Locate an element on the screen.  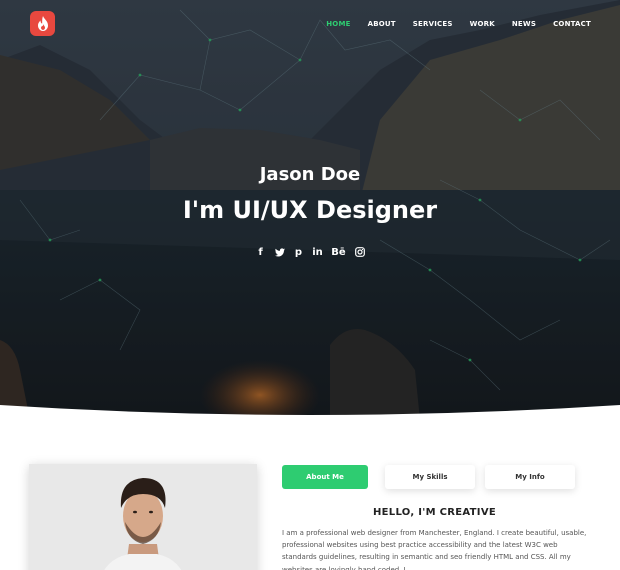
nav-services: SERVICES is located at coordinates (433, 24).